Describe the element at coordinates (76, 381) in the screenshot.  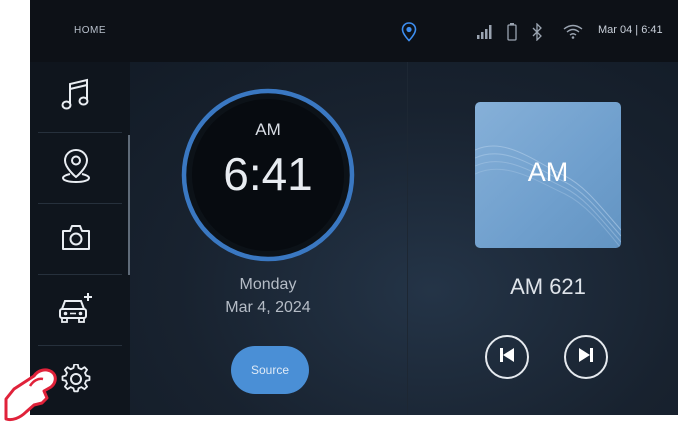
I see `gear-icon` at that location.